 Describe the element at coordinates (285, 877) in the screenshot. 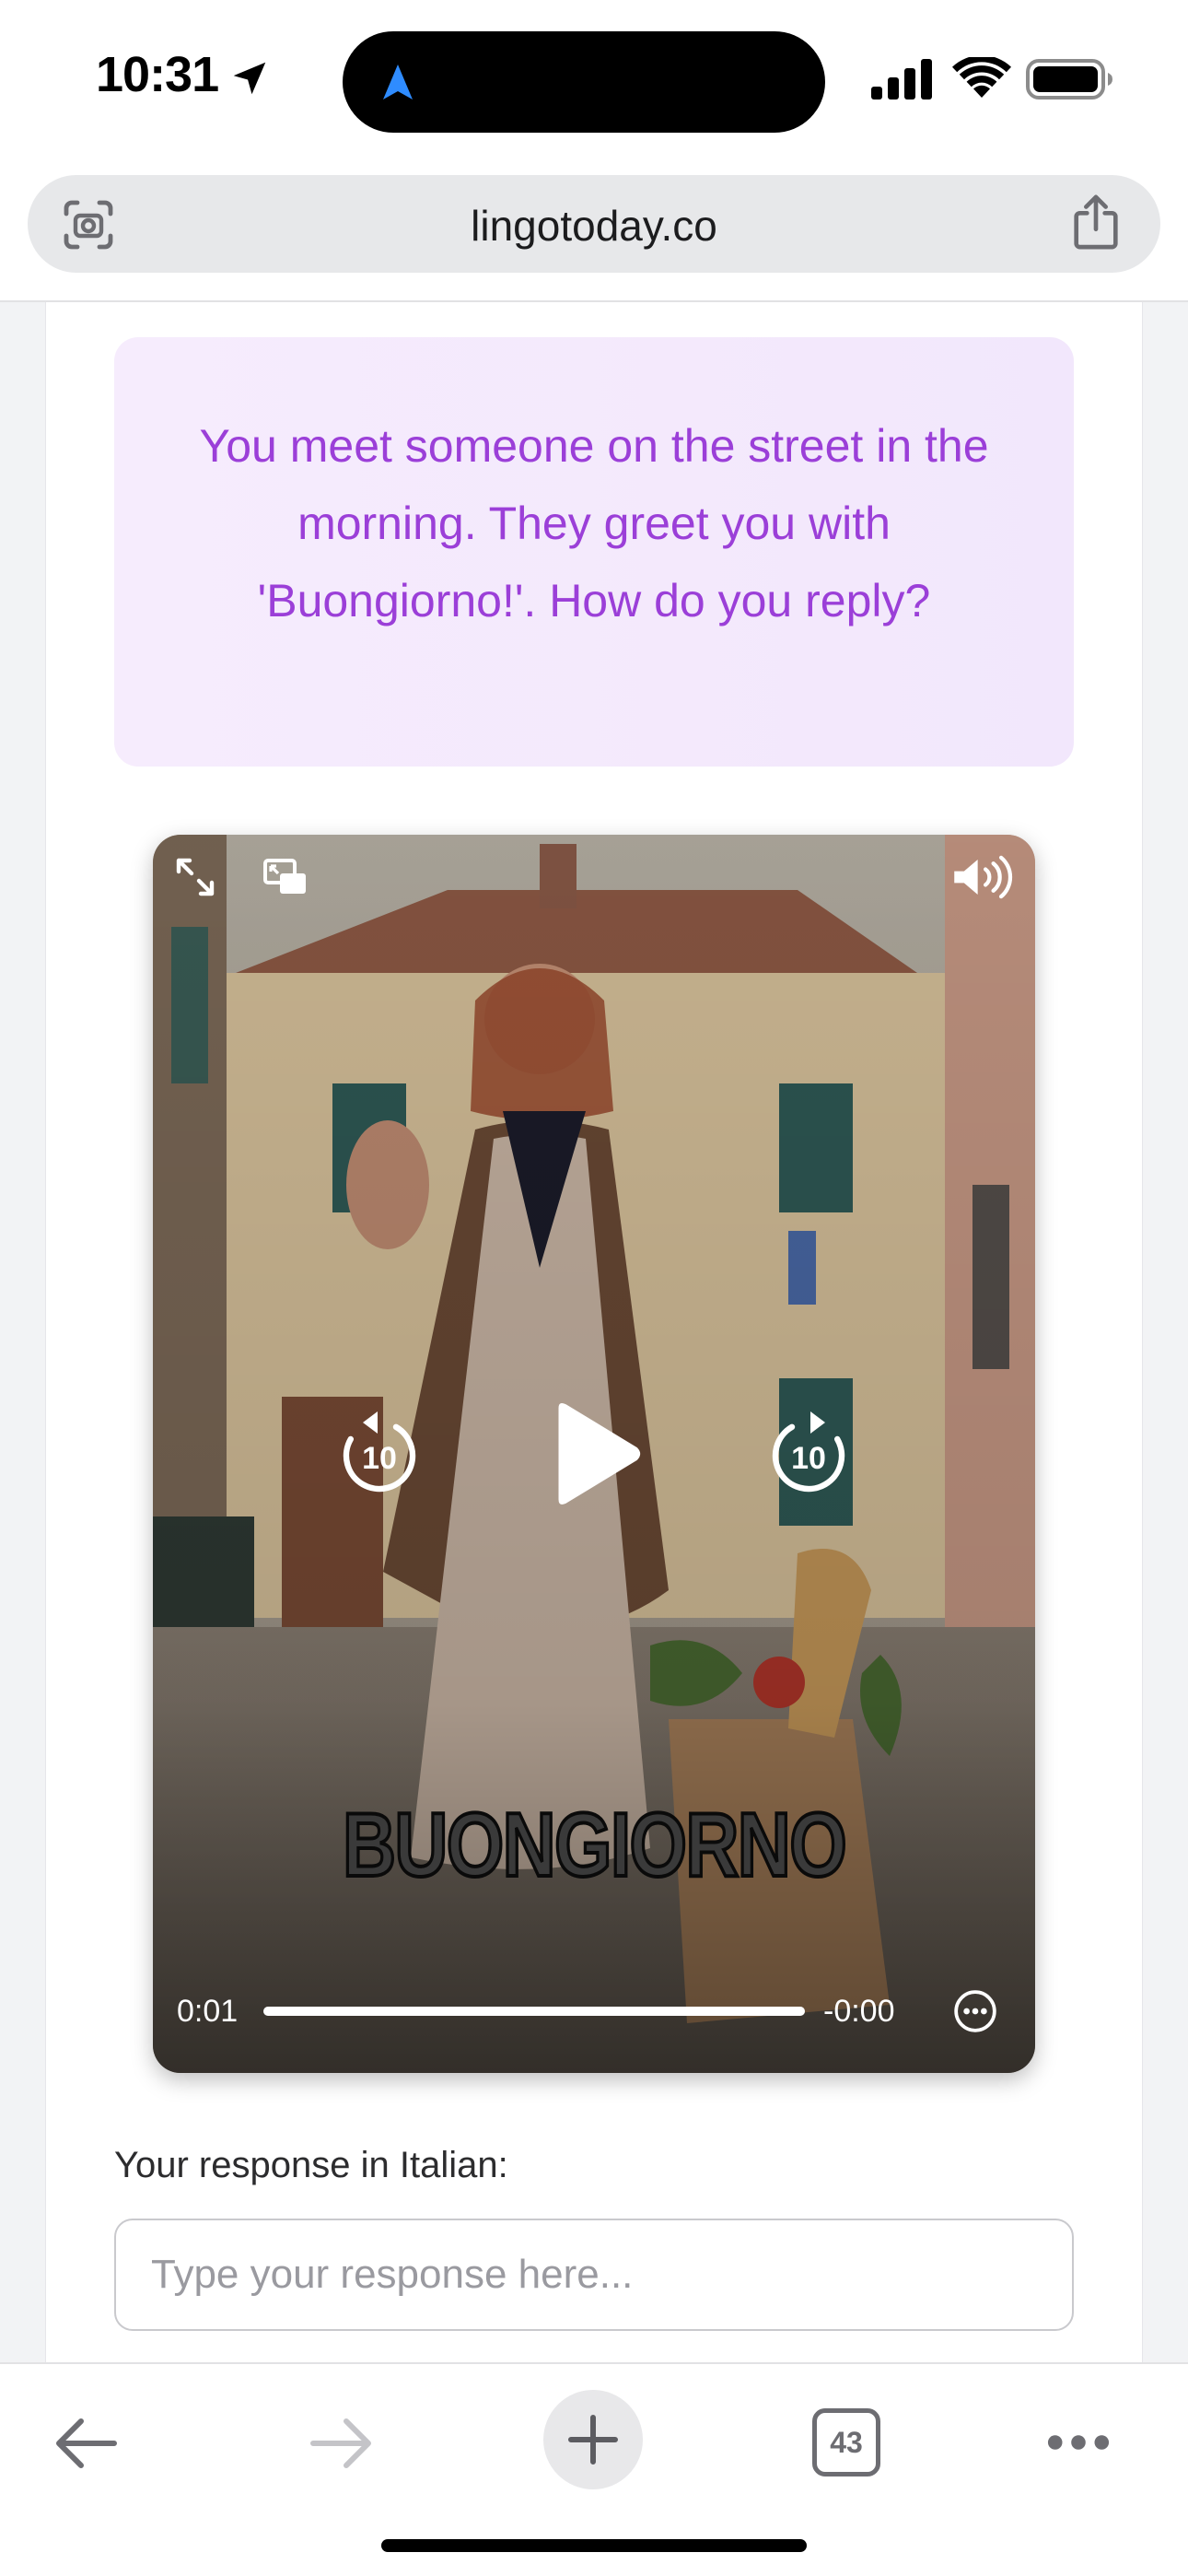

I see `picture-in-picture-icon` at that location.